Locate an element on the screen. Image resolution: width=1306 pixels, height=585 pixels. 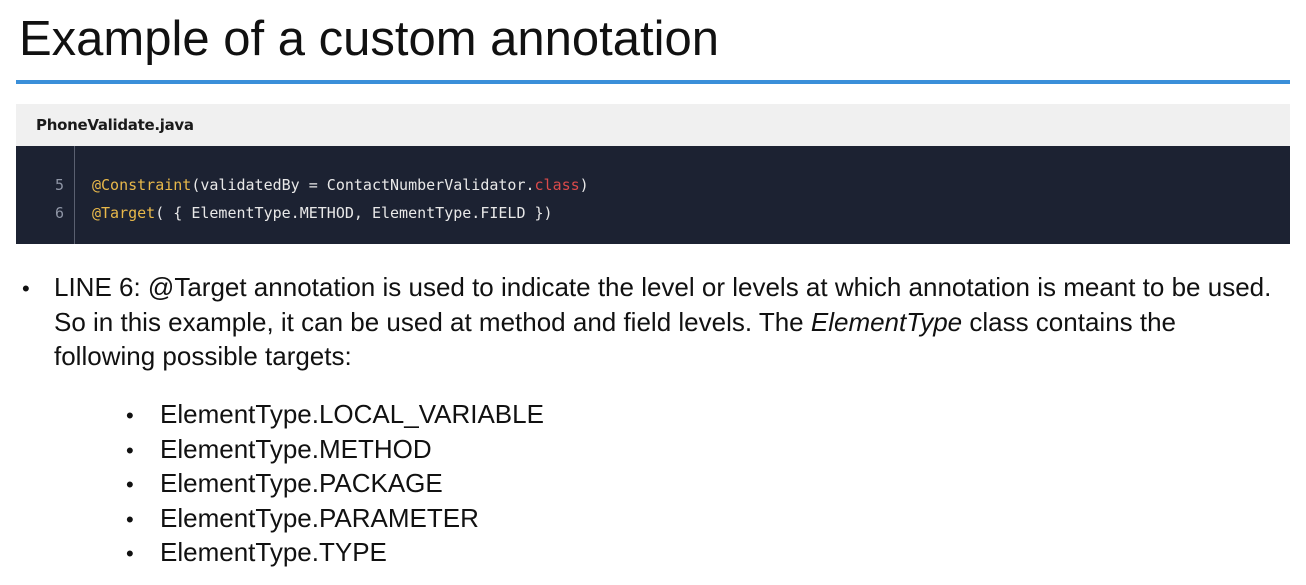
code-plain-token: ) is located at coordinates (584, 185).